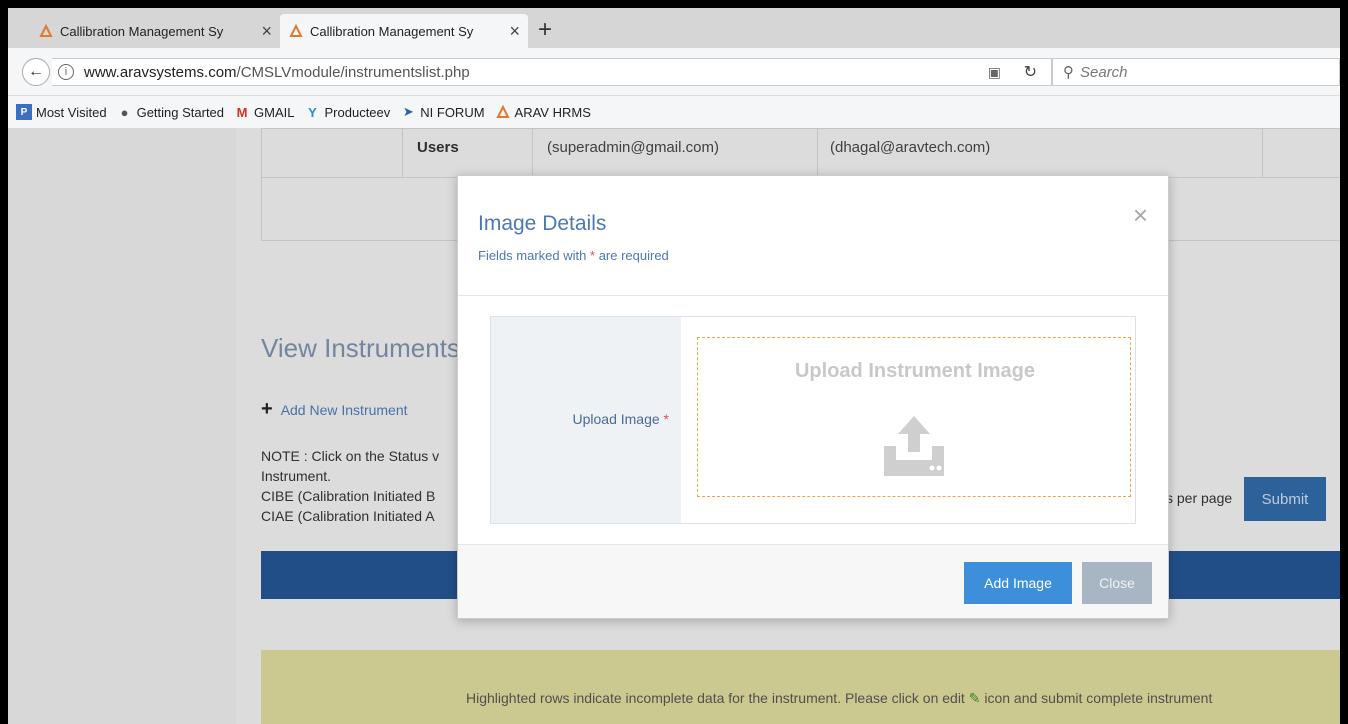 Image resolution: width=1348 pixels, height=724 pixels. What do you see at coordinates (312, 112) in the screenshot?
I see `producteev-icon: Y` at bounding box center [312, 112].